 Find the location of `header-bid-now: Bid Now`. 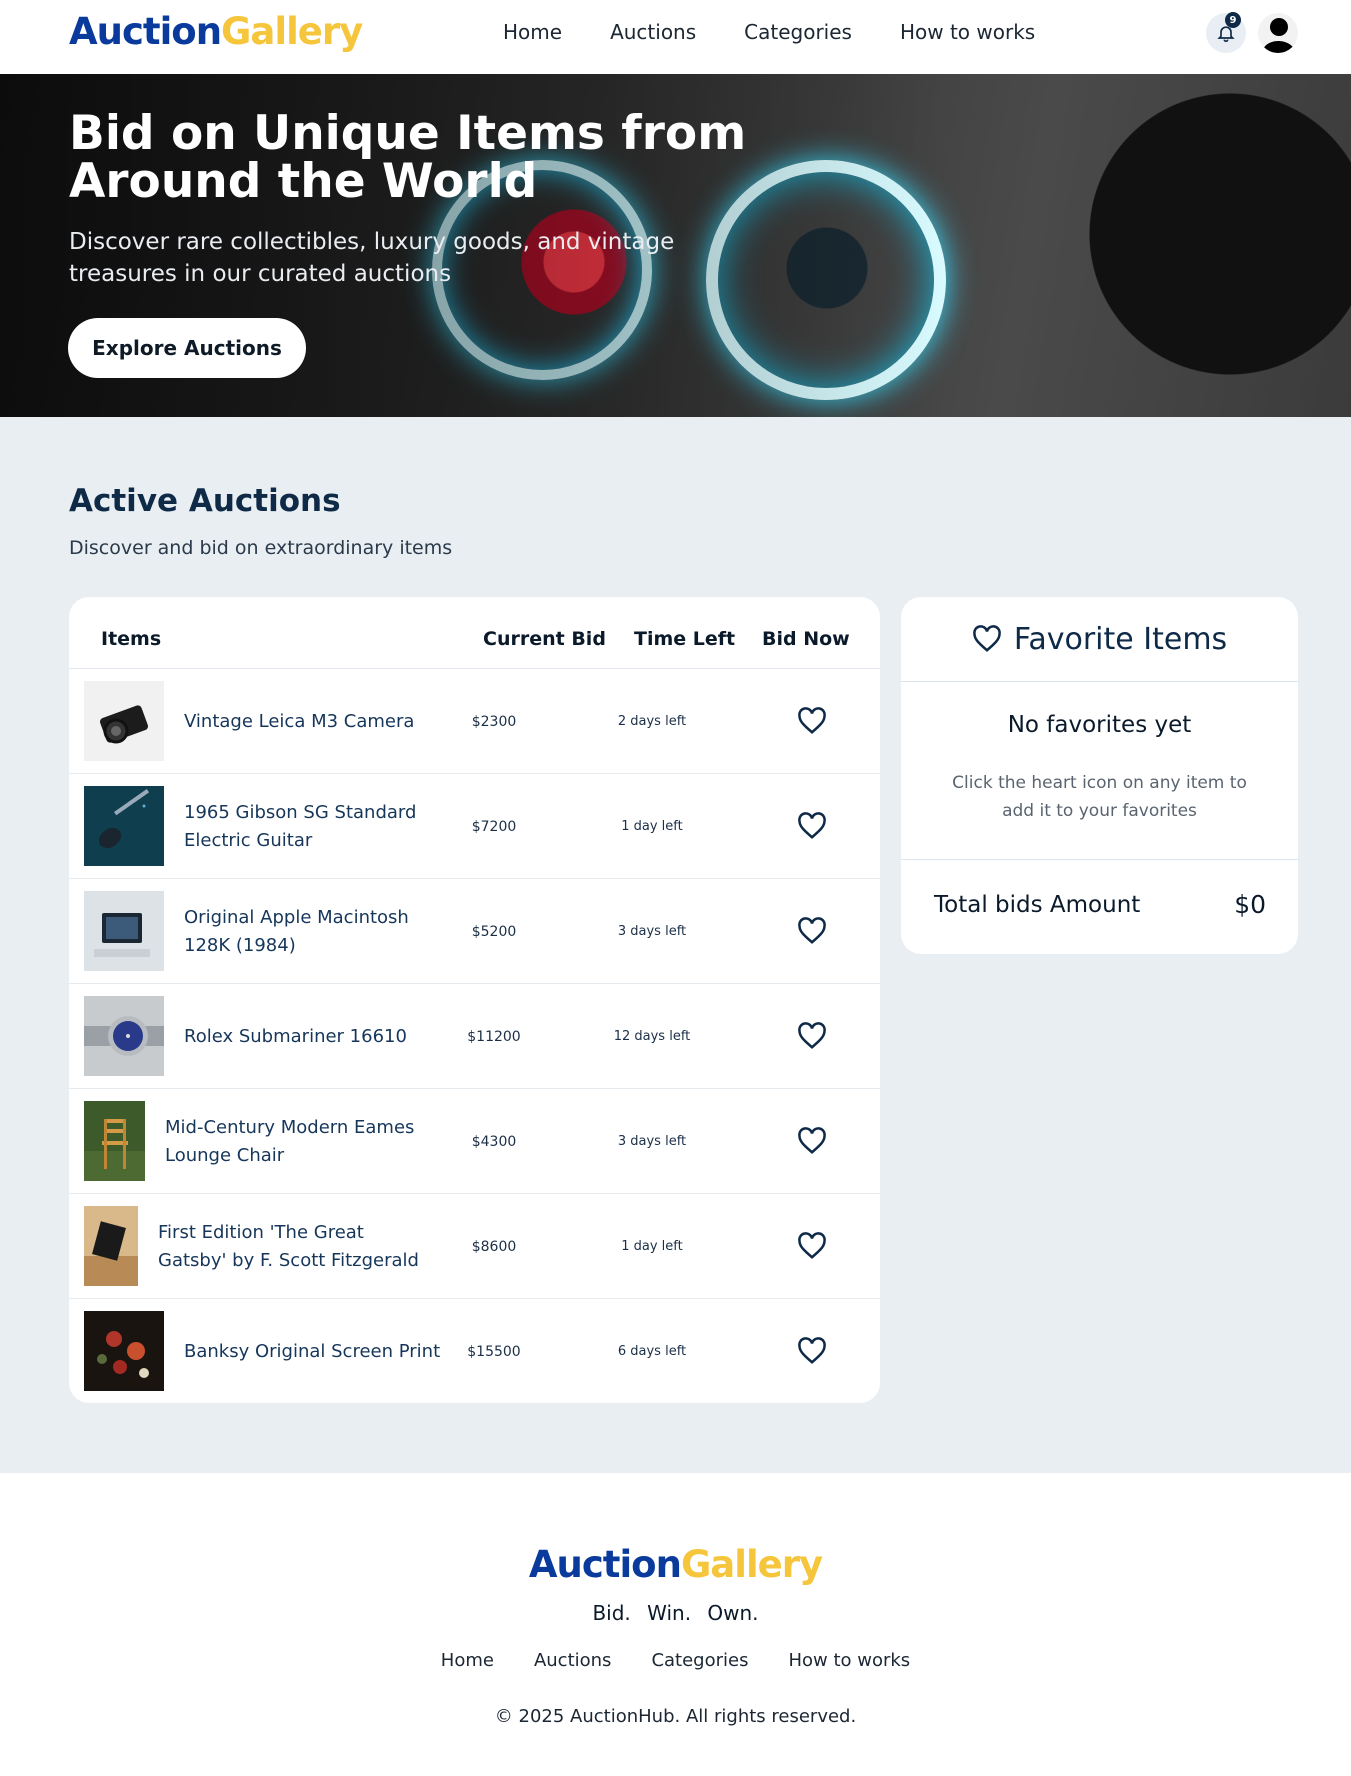

header-bid-now: Bid Now is located at coordinates (806, 639).